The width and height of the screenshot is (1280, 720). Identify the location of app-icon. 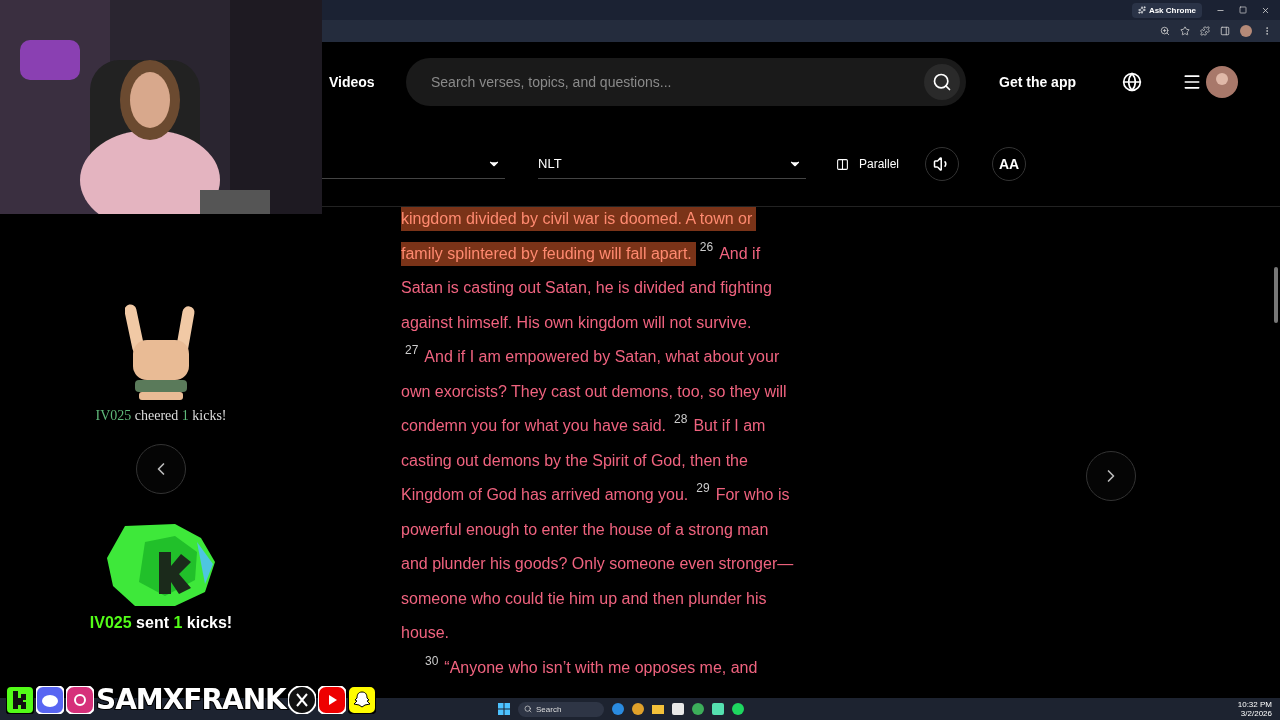
(718, 709).